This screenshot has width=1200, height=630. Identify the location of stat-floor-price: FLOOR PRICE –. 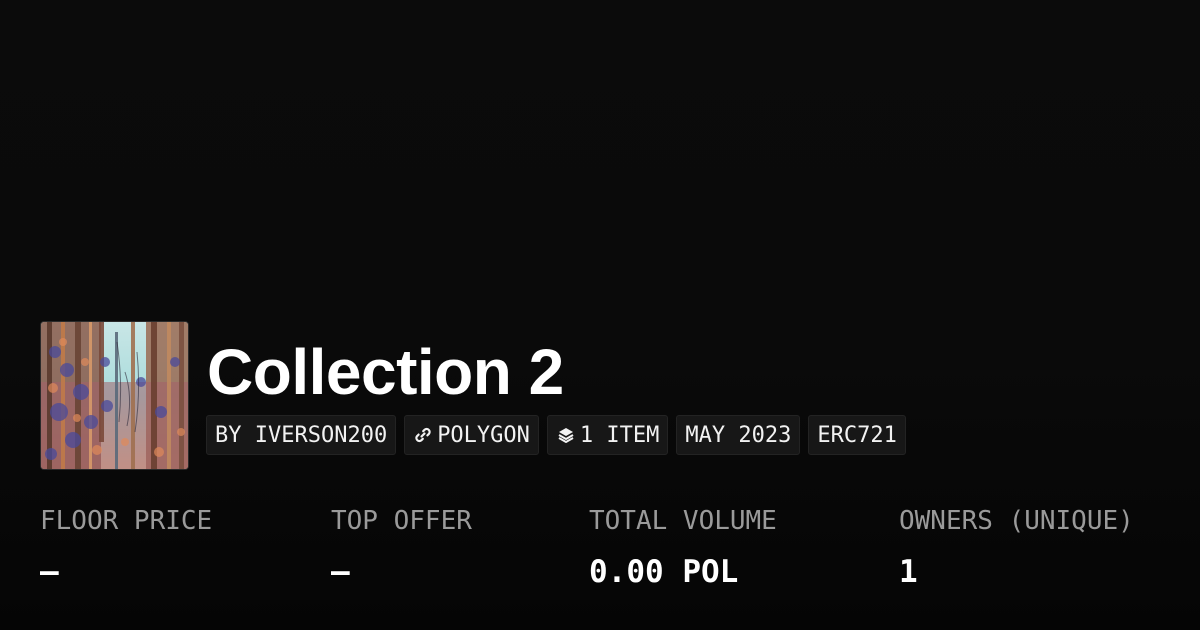
(126, 547).